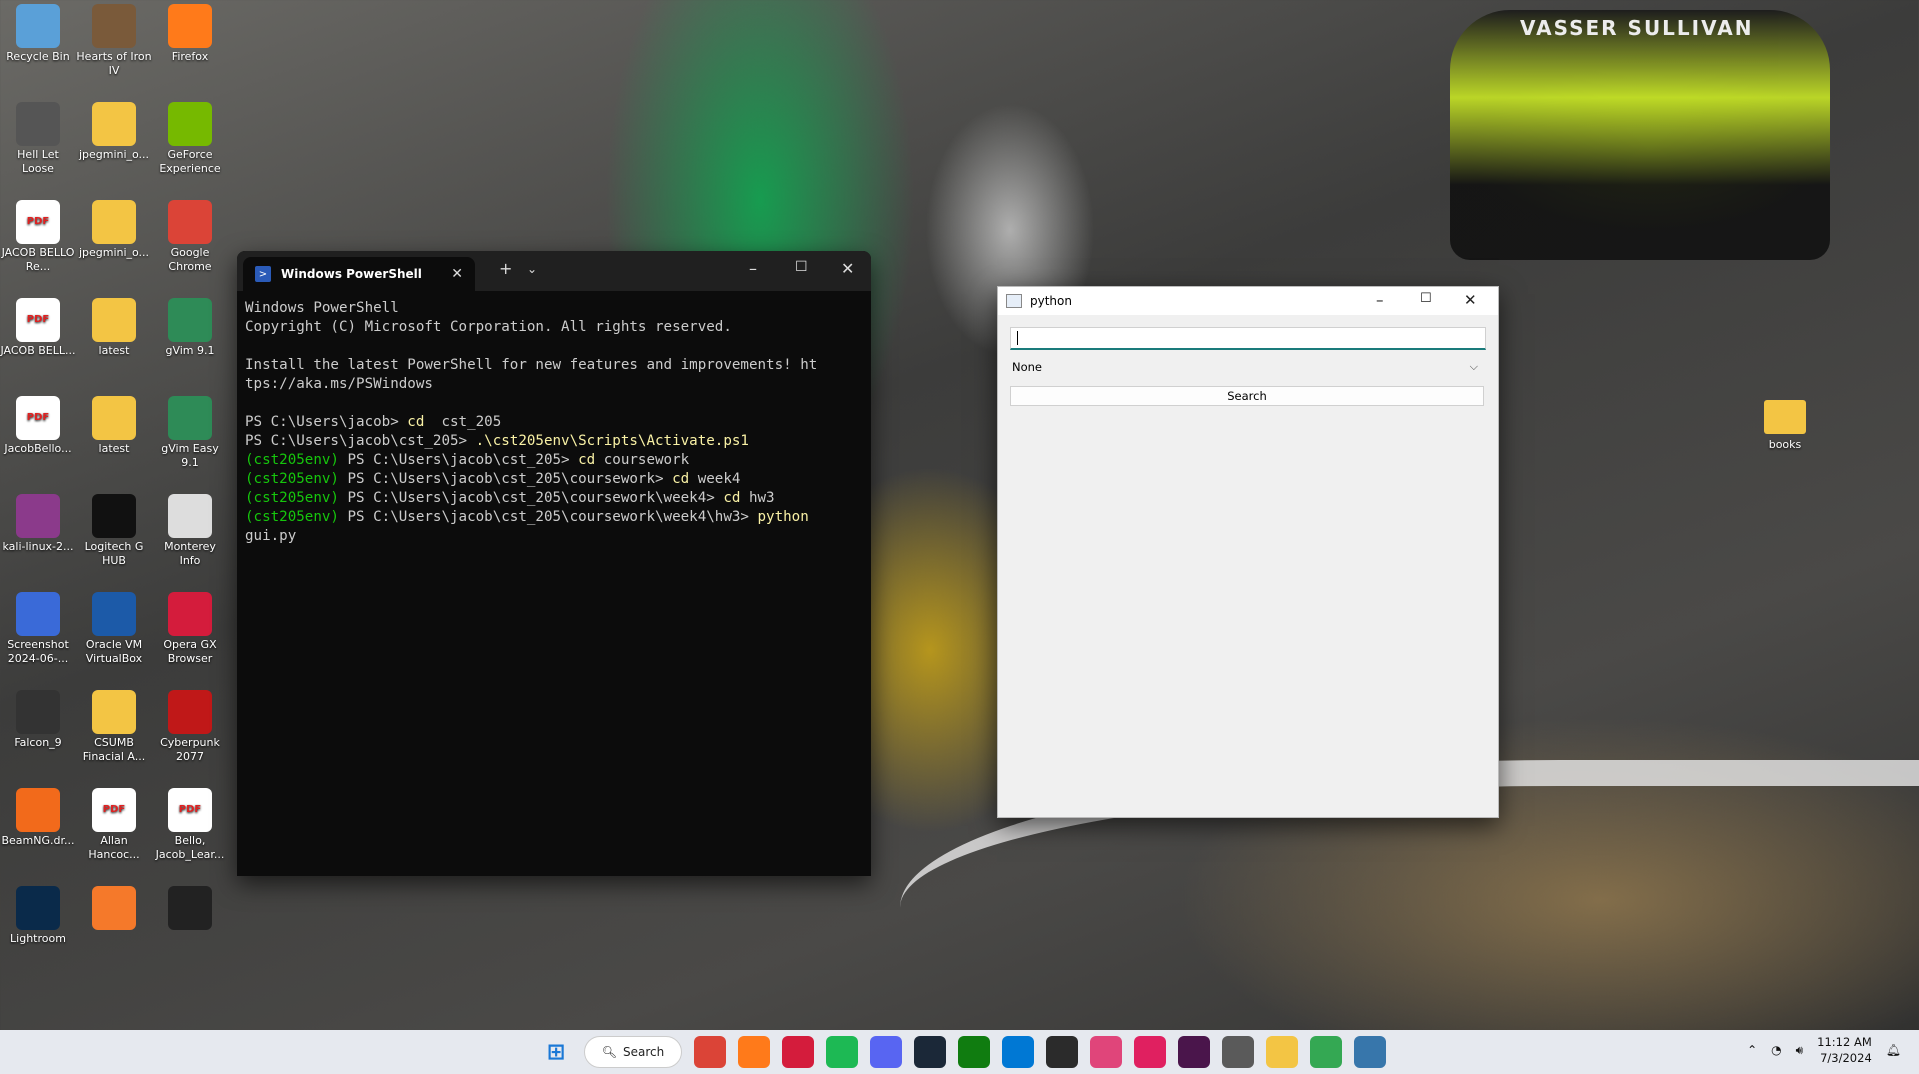  I want to click on new-tab-button: +, so click(505, 268).